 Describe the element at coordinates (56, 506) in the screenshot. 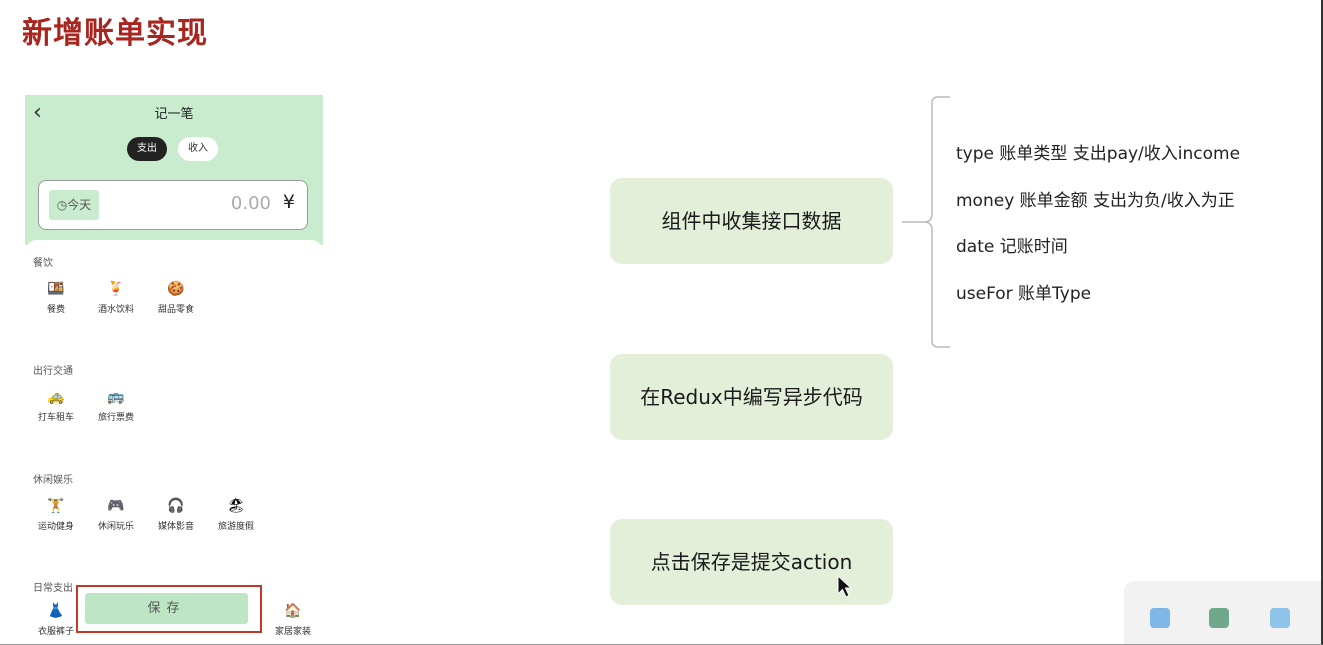

I see `dumbbell-icon: 🏋` at that location.